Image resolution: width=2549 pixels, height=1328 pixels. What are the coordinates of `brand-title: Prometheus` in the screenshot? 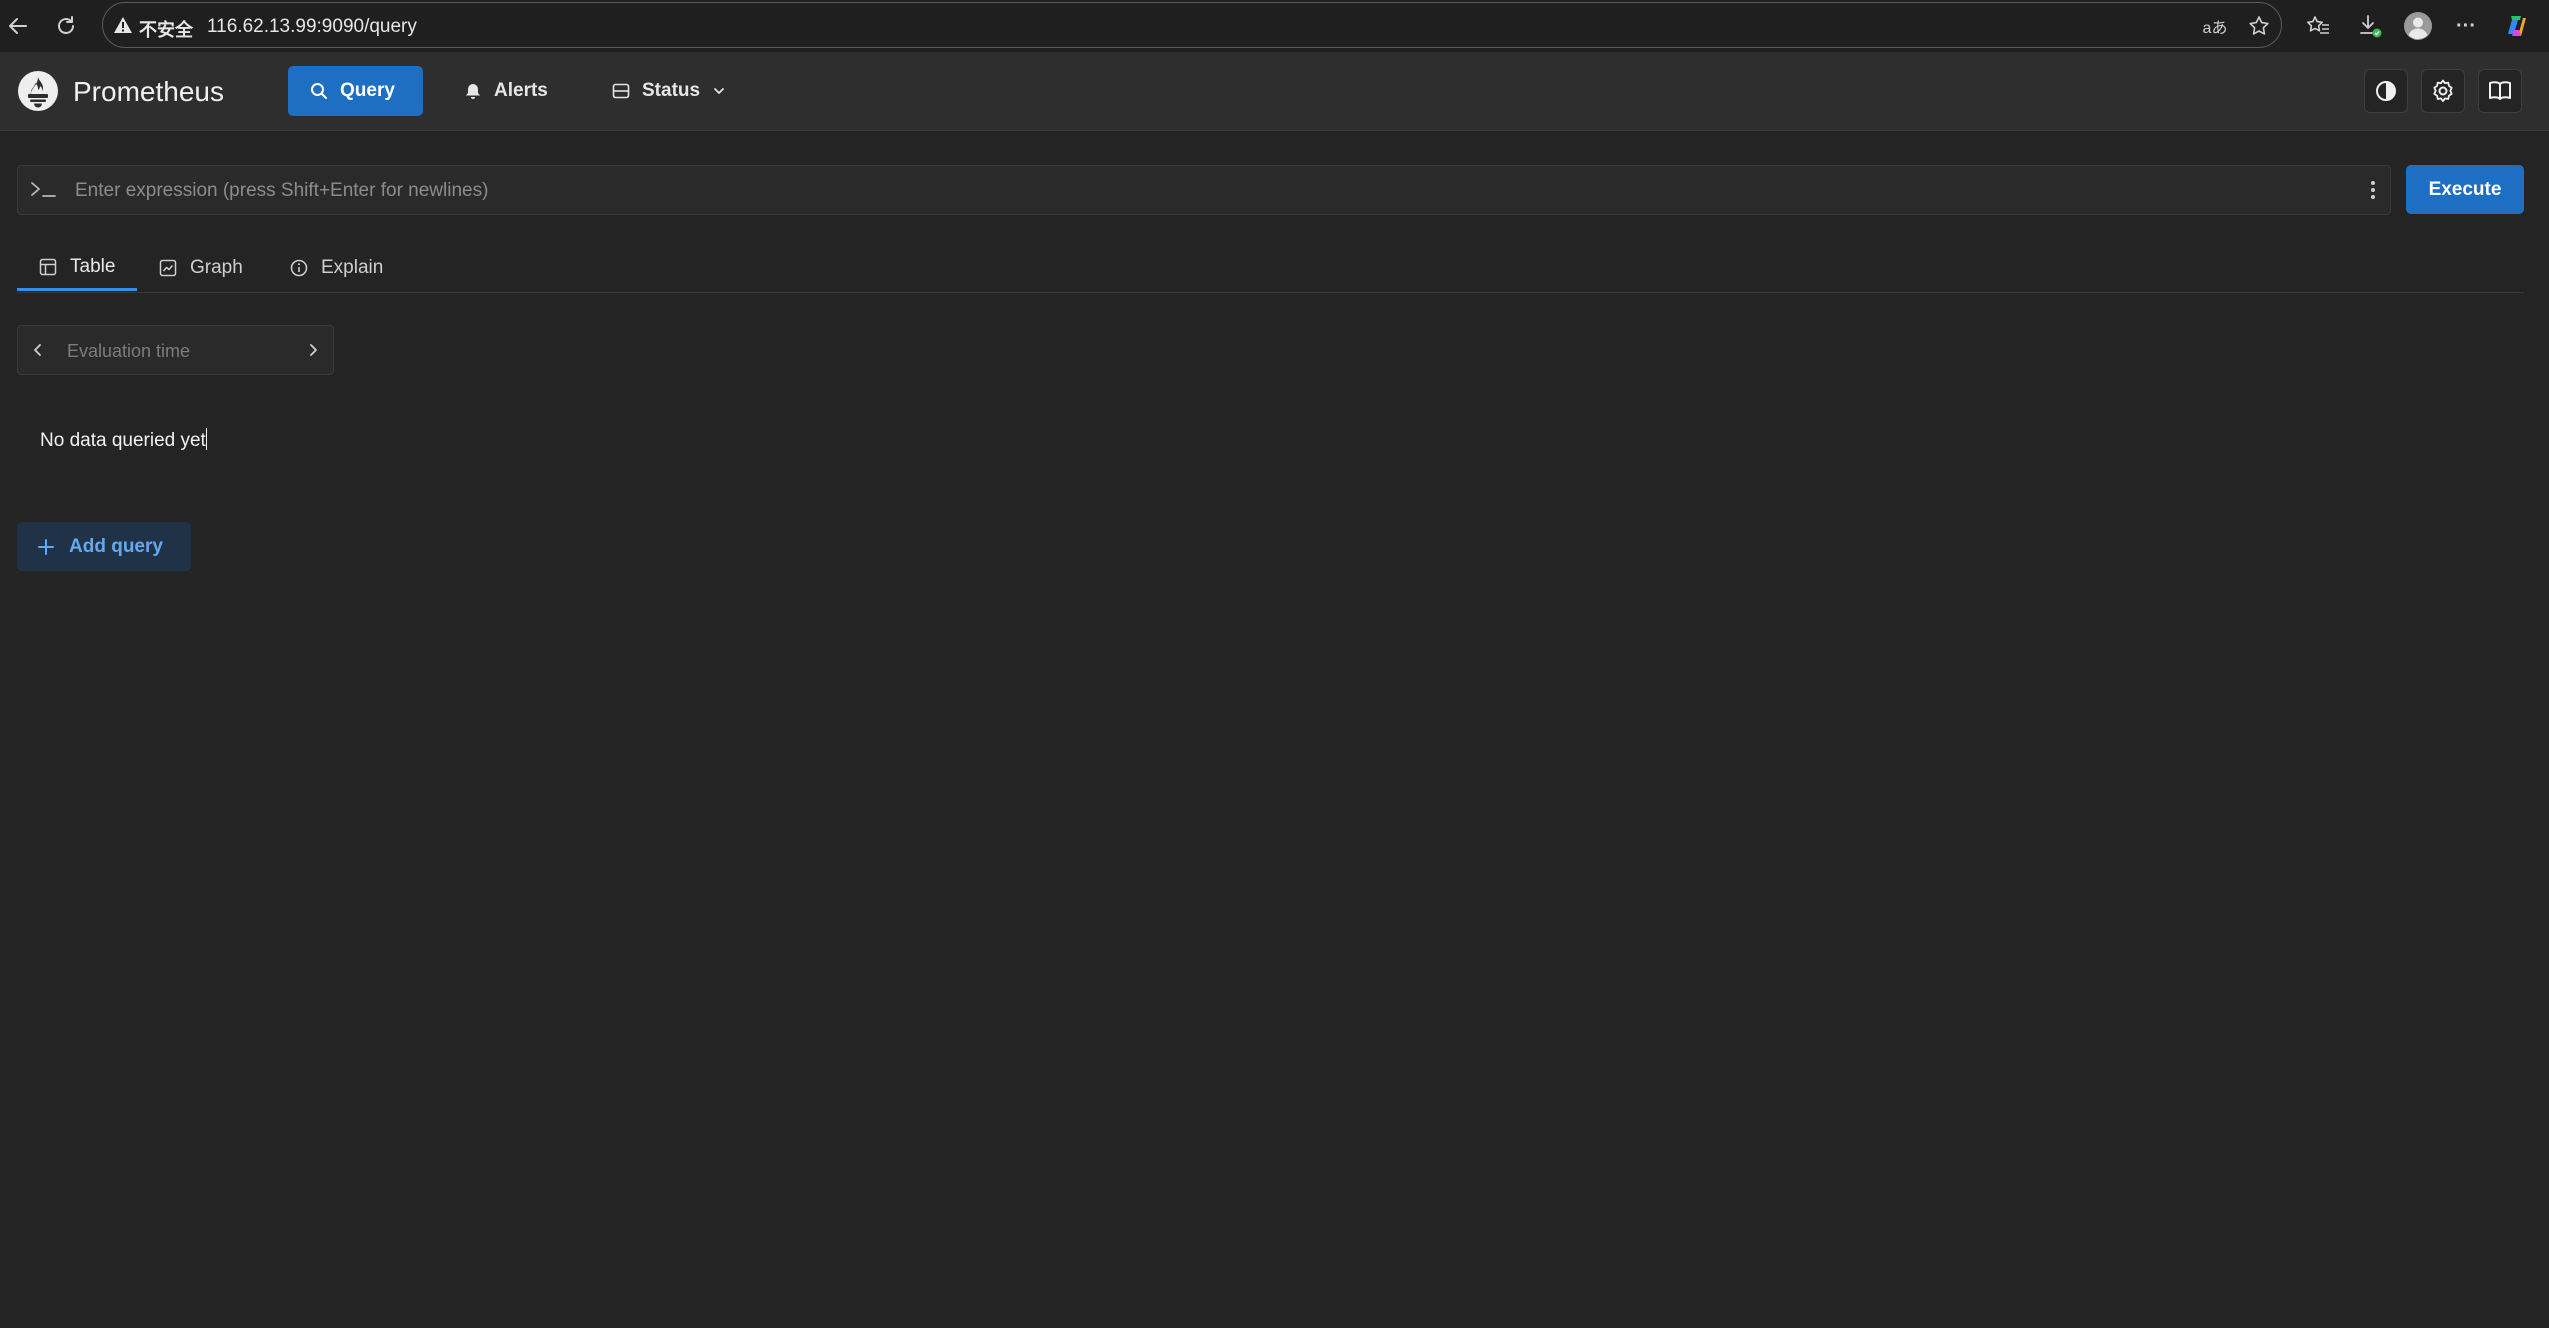 It's located at (148, 92).